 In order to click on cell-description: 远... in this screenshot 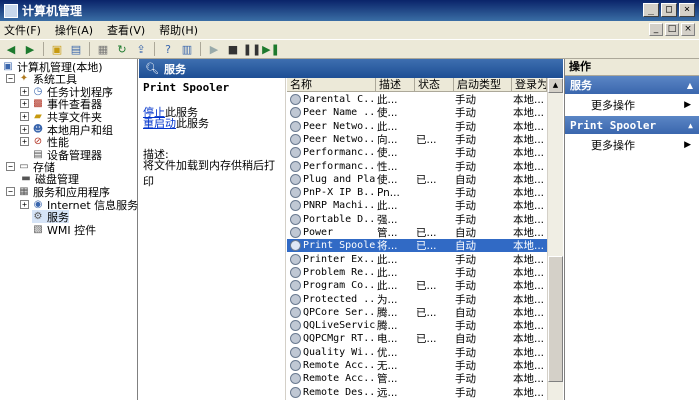, I will do `click(387, 392)`.